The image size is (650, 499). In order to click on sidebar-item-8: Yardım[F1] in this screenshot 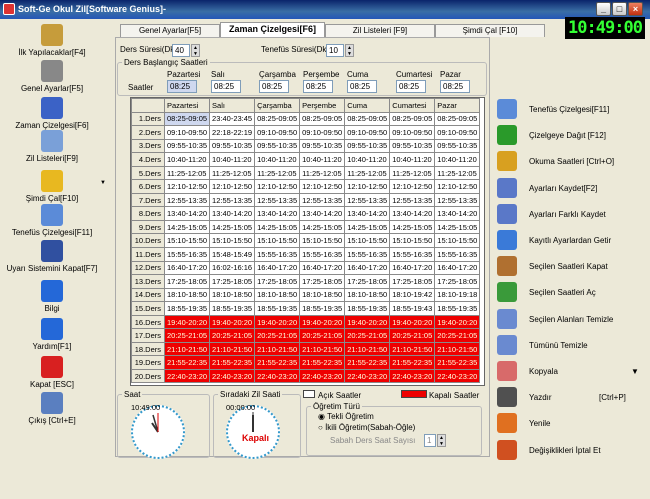, I will do `click(52, 334)`.